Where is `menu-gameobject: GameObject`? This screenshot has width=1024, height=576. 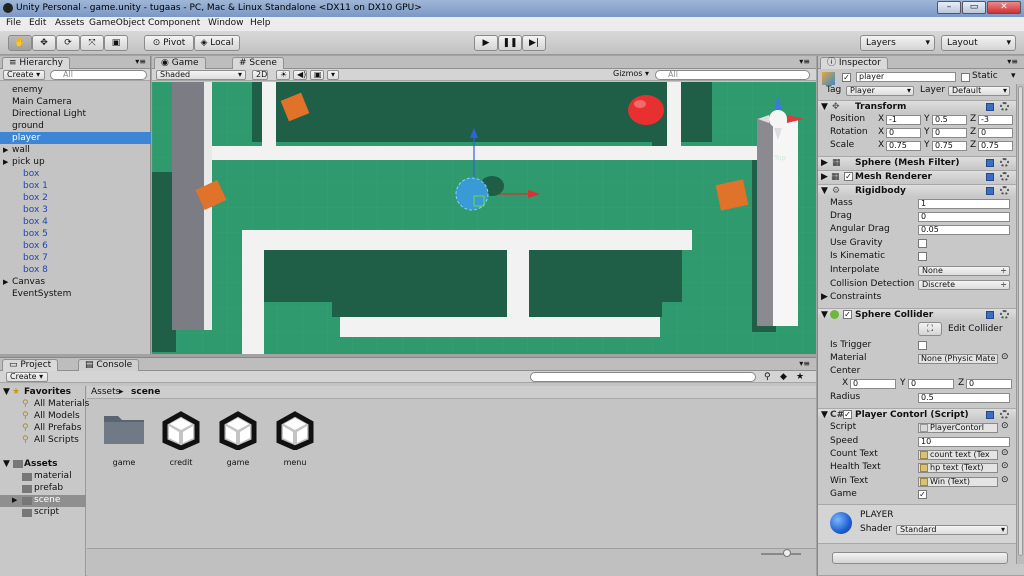
menu-gameobject: GameObject is located at coordinates (117, 23).